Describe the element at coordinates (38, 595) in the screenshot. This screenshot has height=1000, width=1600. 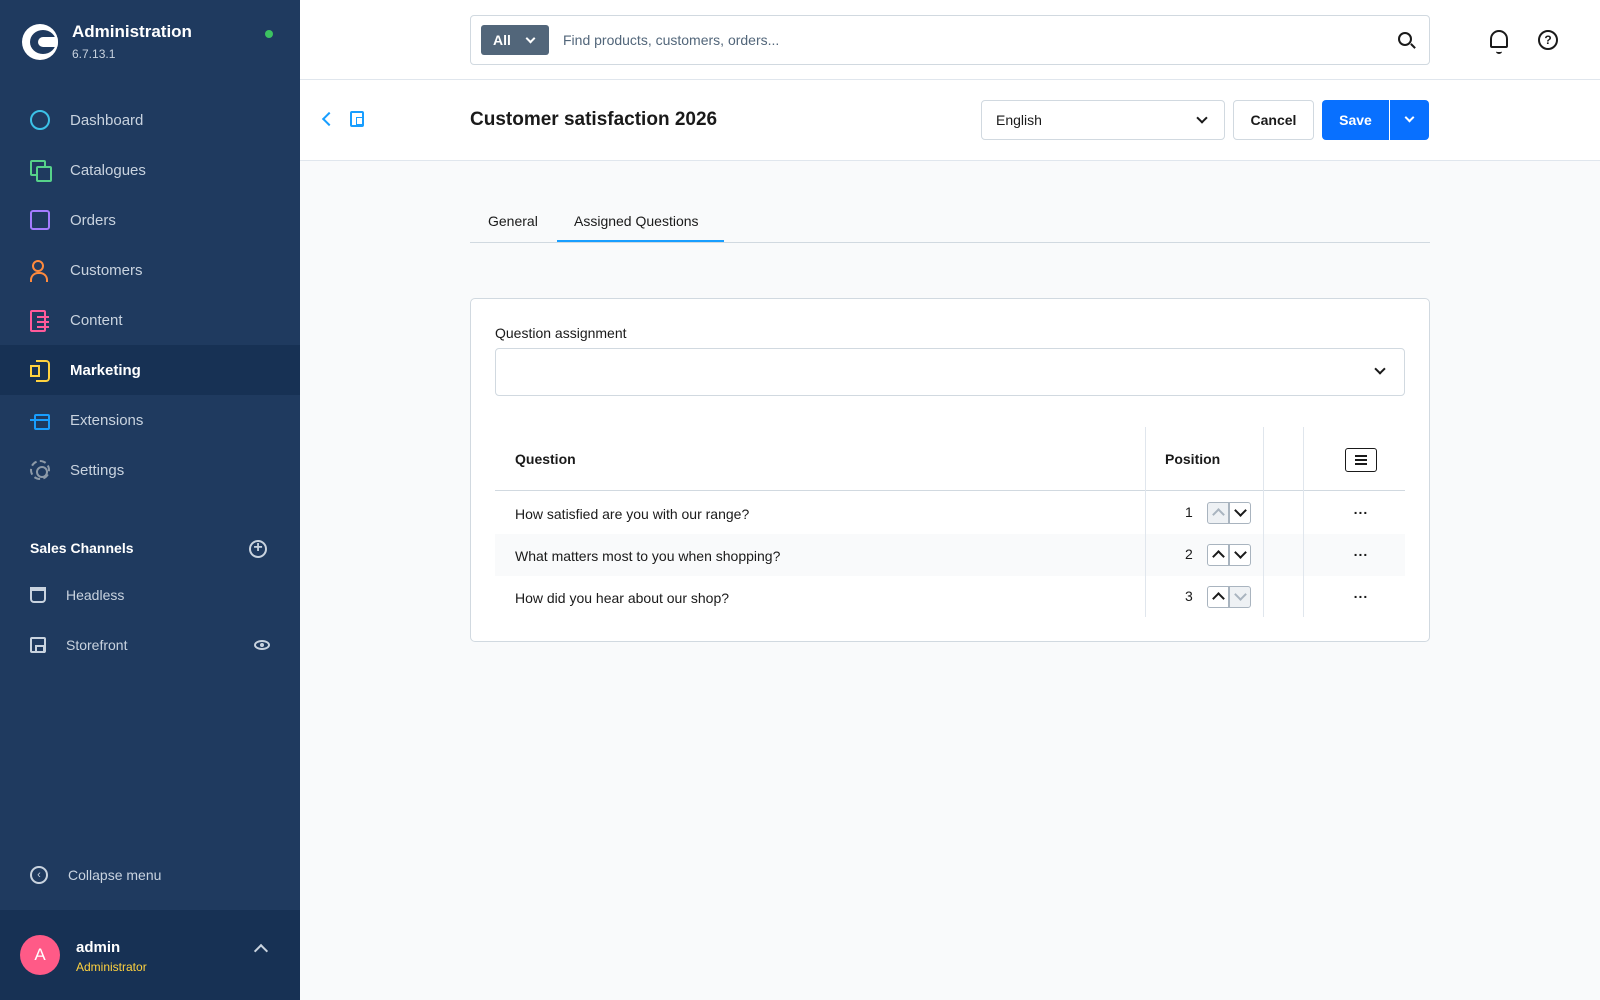
I see `basket-icon` at that location.